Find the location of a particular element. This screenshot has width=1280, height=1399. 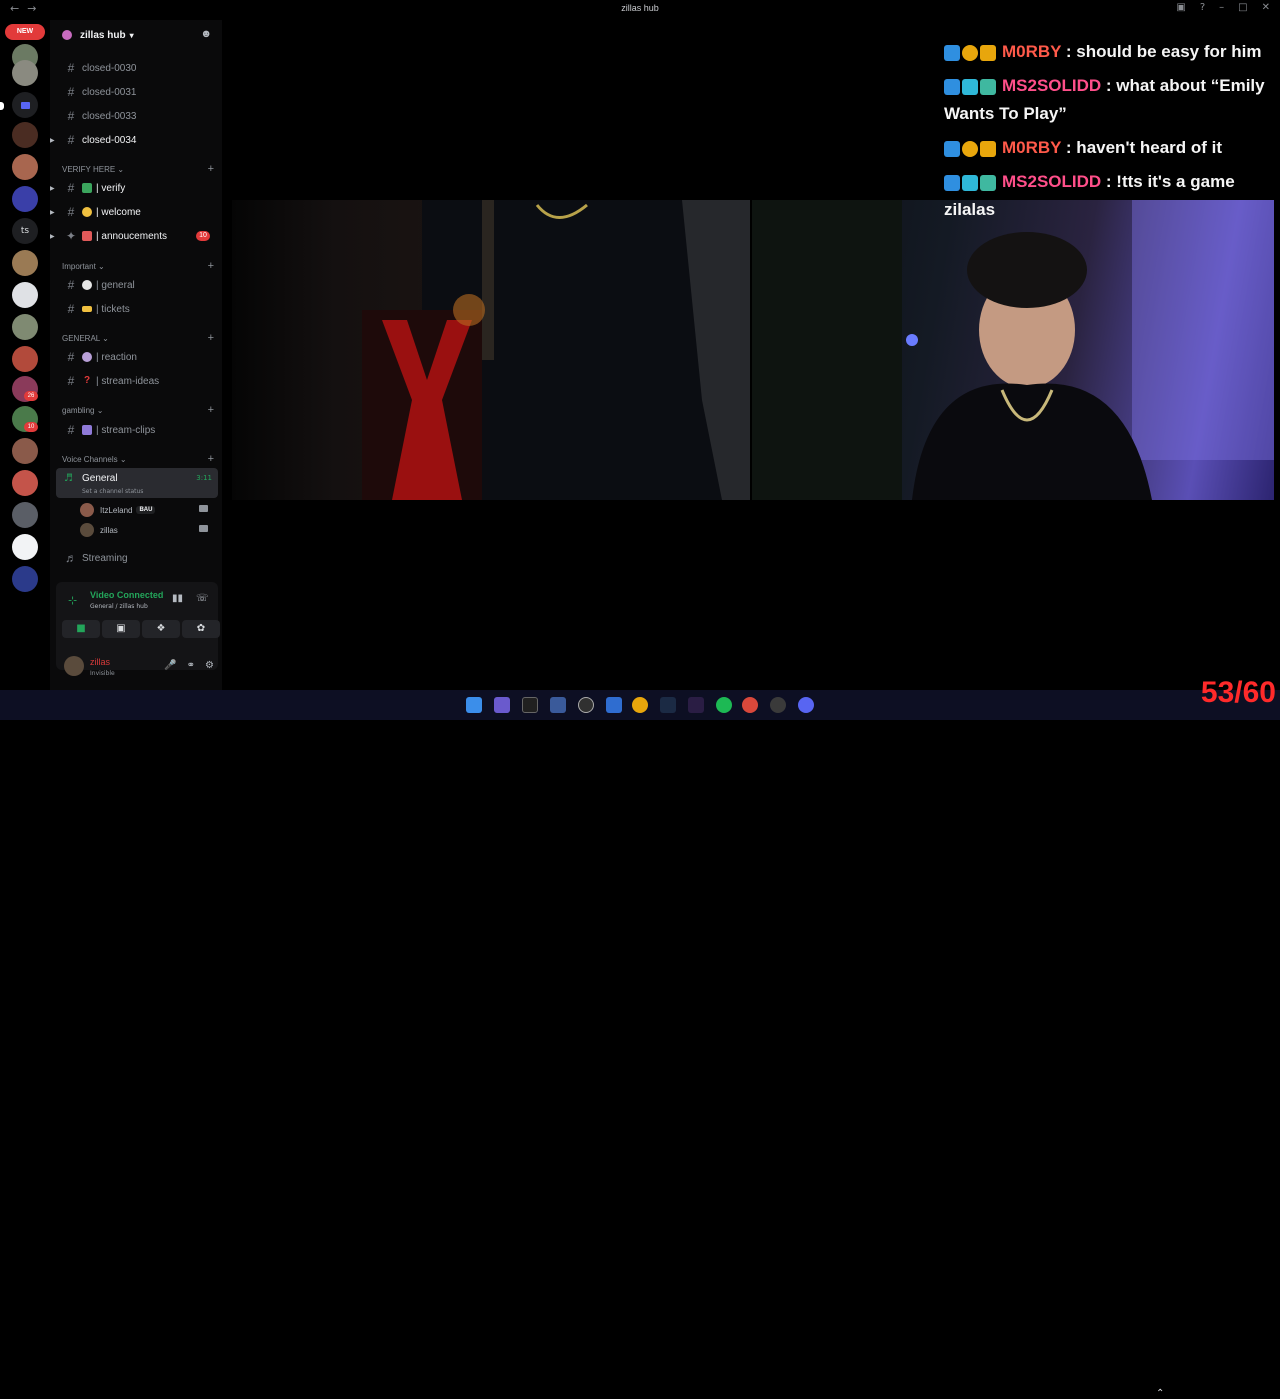

inbox-icon: ▣ is located at coordinates (1180, 7).